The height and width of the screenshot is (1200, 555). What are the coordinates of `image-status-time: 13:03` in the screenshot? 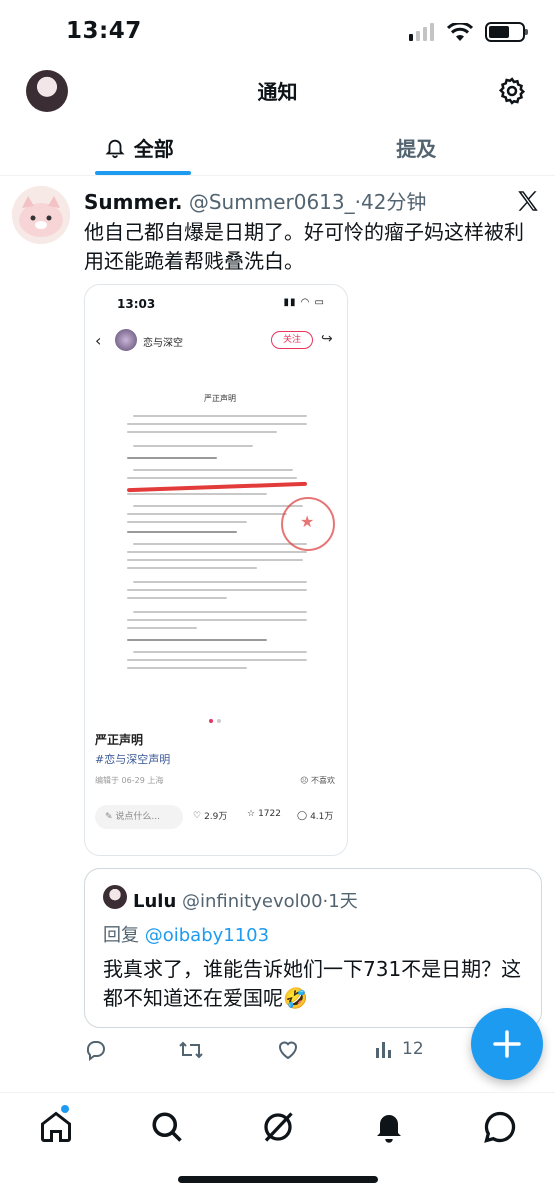 It's located at (136, 304).